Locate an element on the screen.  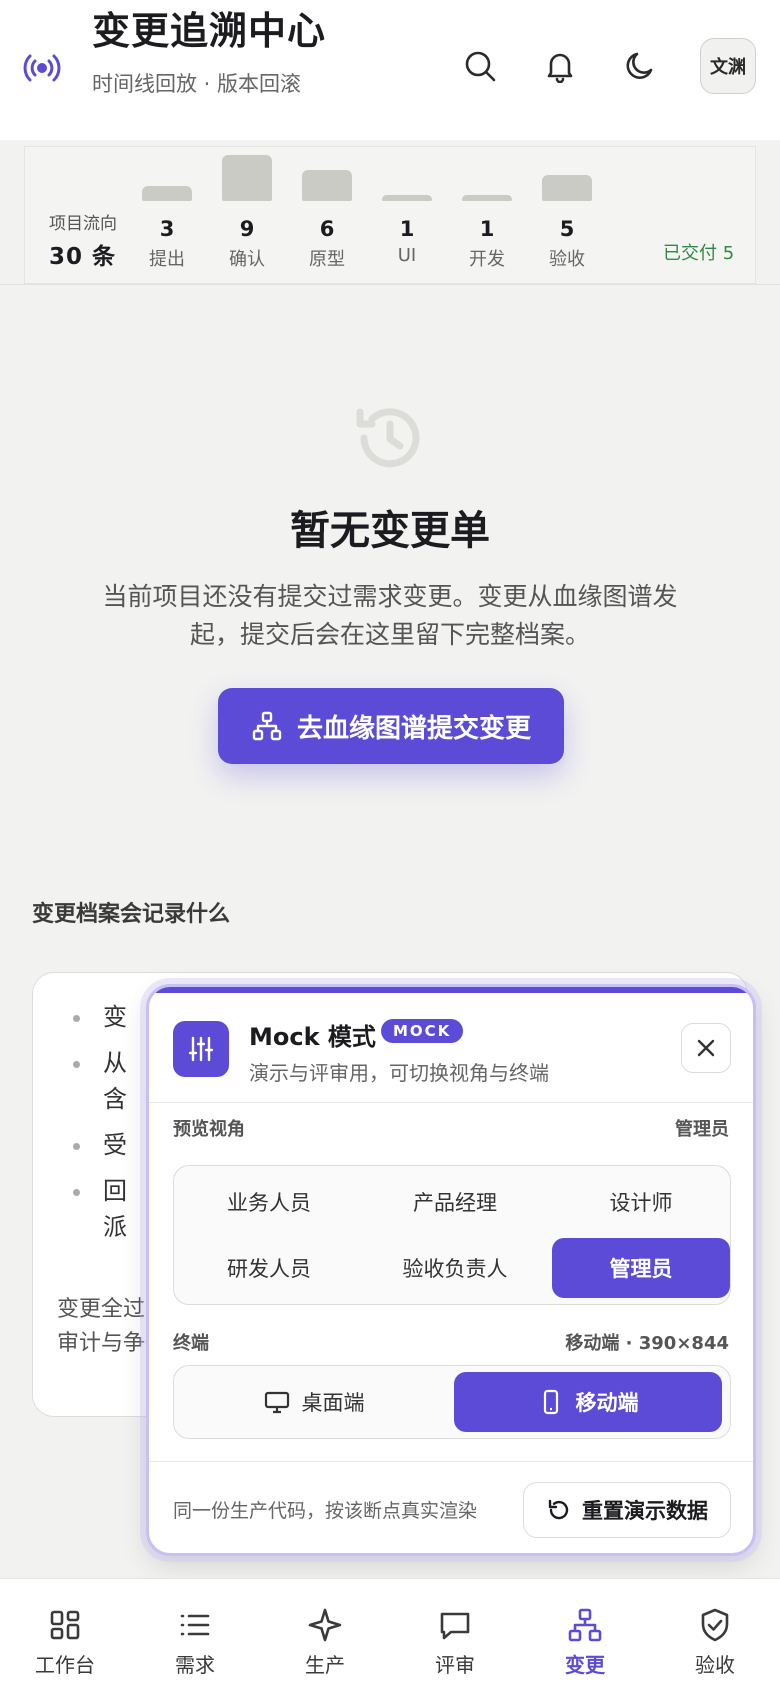
role-option: 验收负责人 is located at coordinates (455, 1268).